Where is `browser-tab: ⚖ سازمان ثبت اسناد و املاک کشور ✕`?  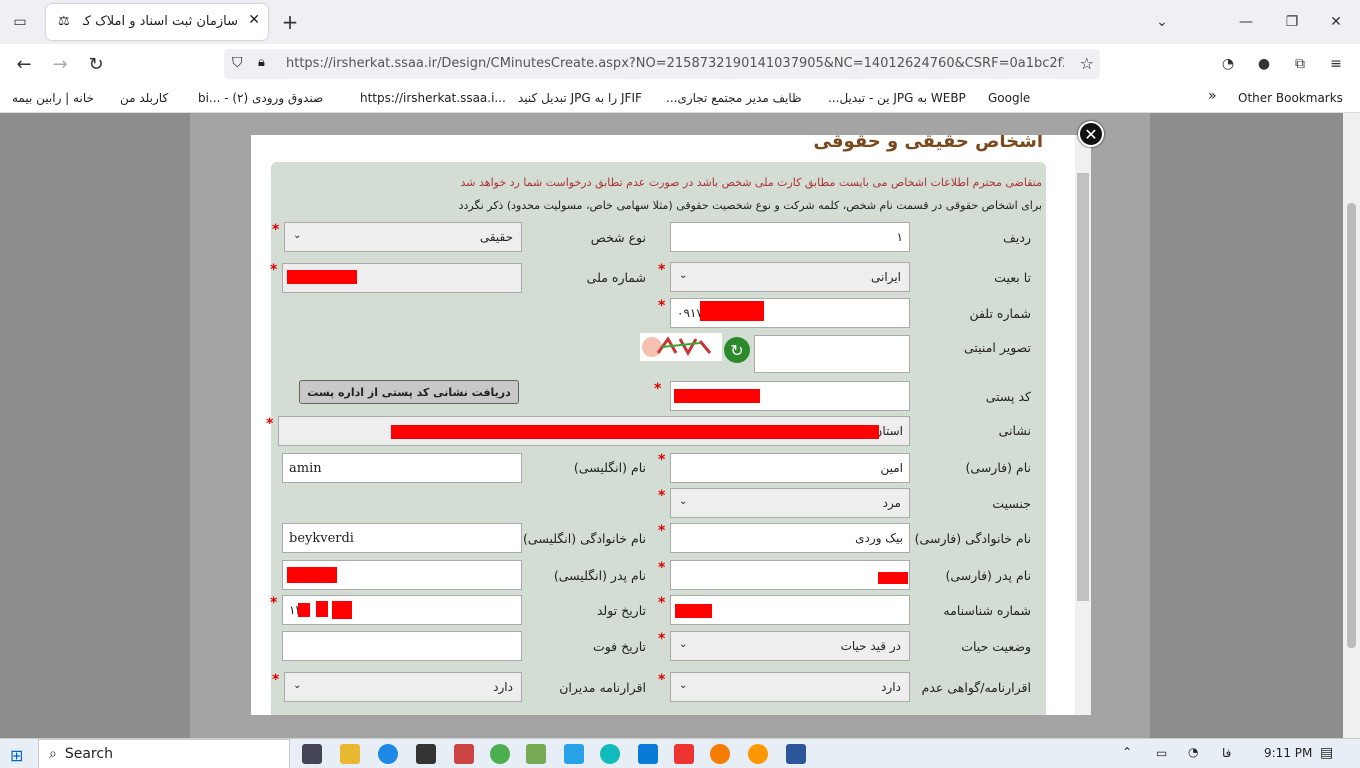 browser-tab: ⚖ سازمان ثبت اسناد و املاک کشور ✕ is located at coordinates (157, 22).